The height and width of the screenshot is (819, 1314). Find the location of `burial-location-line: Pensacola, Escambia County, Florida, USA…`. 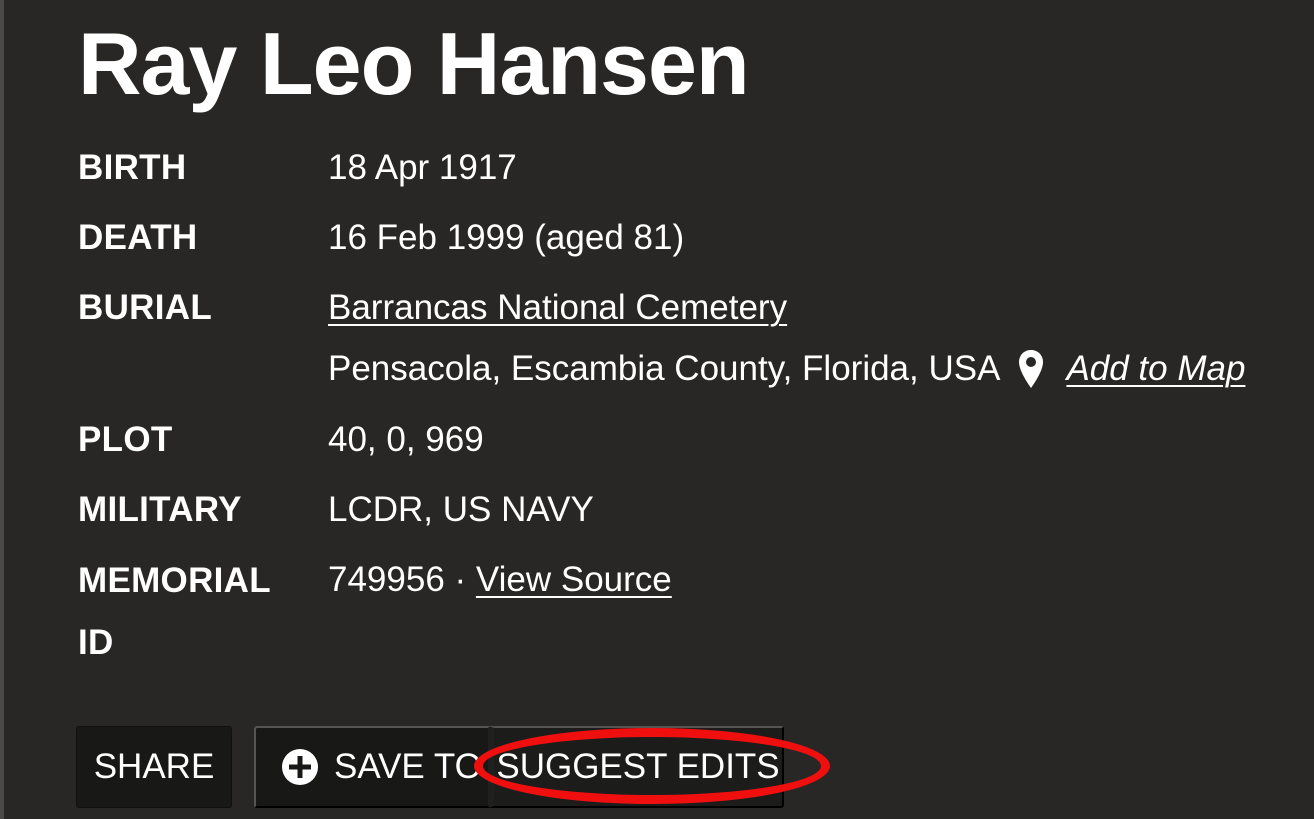

burial-location-line: Pensacola, Escambia County, Florida, USA… is located at coordinates (786, 369).